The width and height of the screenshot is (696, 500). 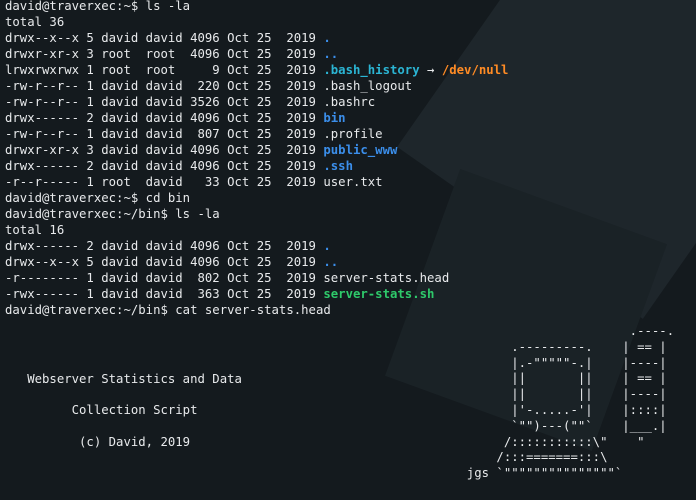 What do you see at coordinates (559, 346) in the screenshot?
I see `ascii-art-line: .---------. | == |` at bounding box center [559, 346].